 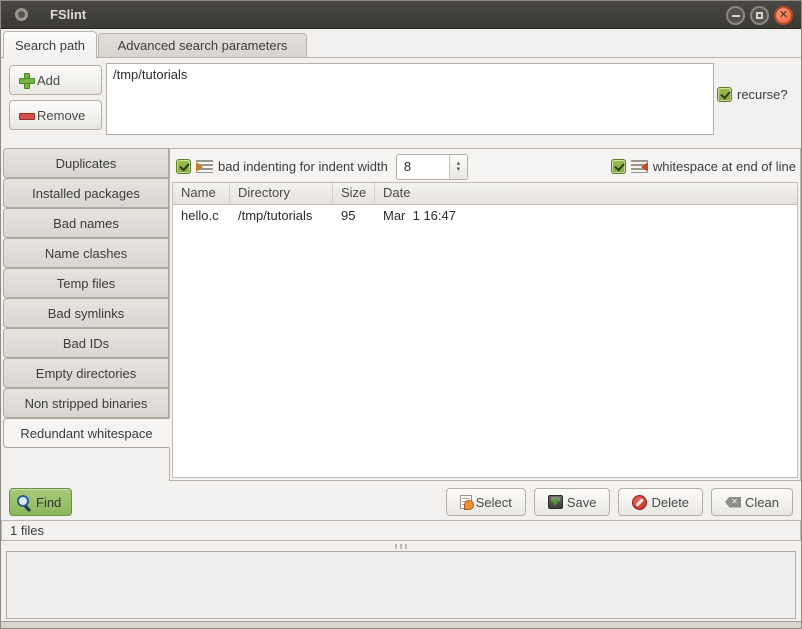 I want to click on titlebar: FSlint ✕, so click(x=401, y=15).